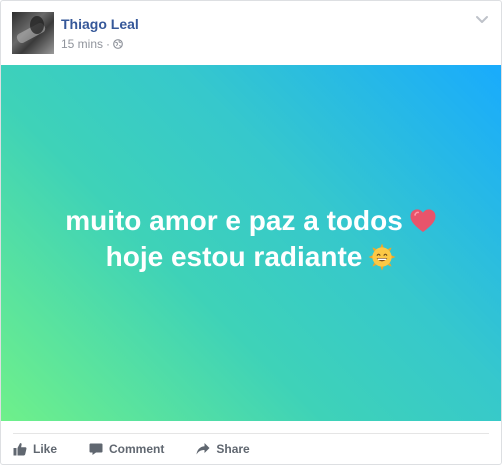 This screenshot has height=465, width=502. What do you see at coordinates (251, 33) in the screenshot?
I see `post-header: Thiago Leal 15 mins ·` at bounding box center [251, 33].